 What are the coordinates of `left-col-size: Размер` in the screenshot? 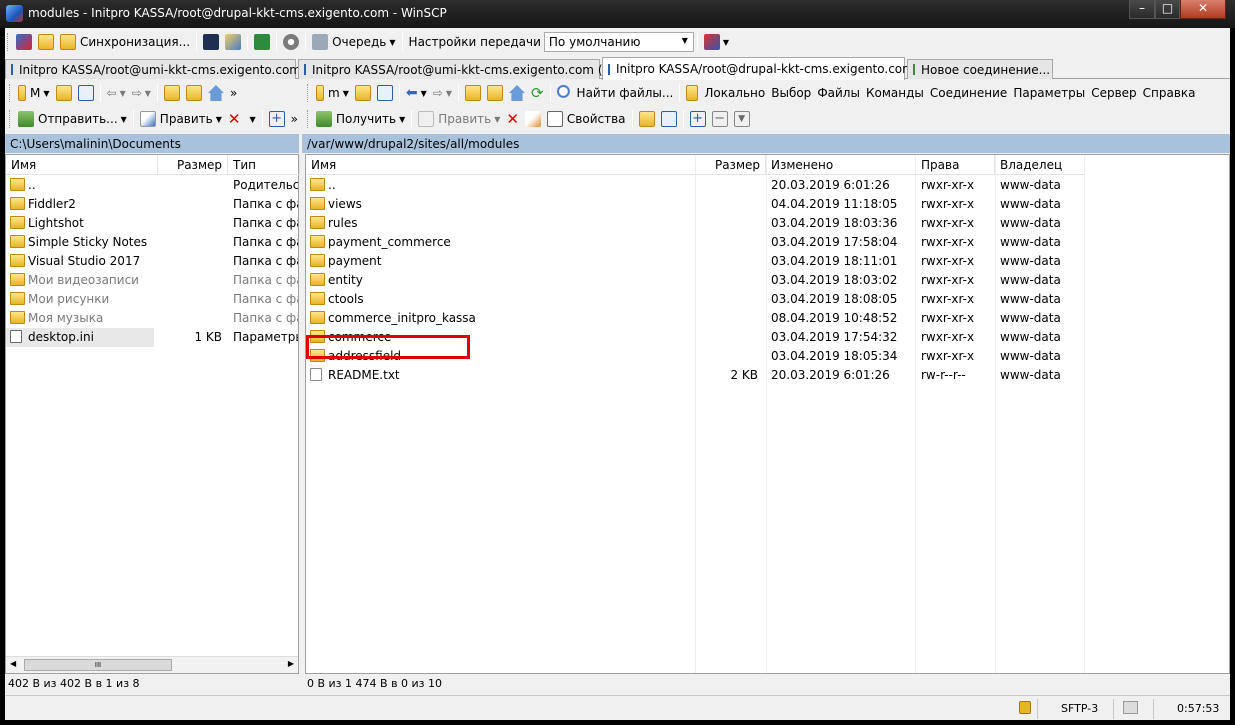 It's located at (193, 165).